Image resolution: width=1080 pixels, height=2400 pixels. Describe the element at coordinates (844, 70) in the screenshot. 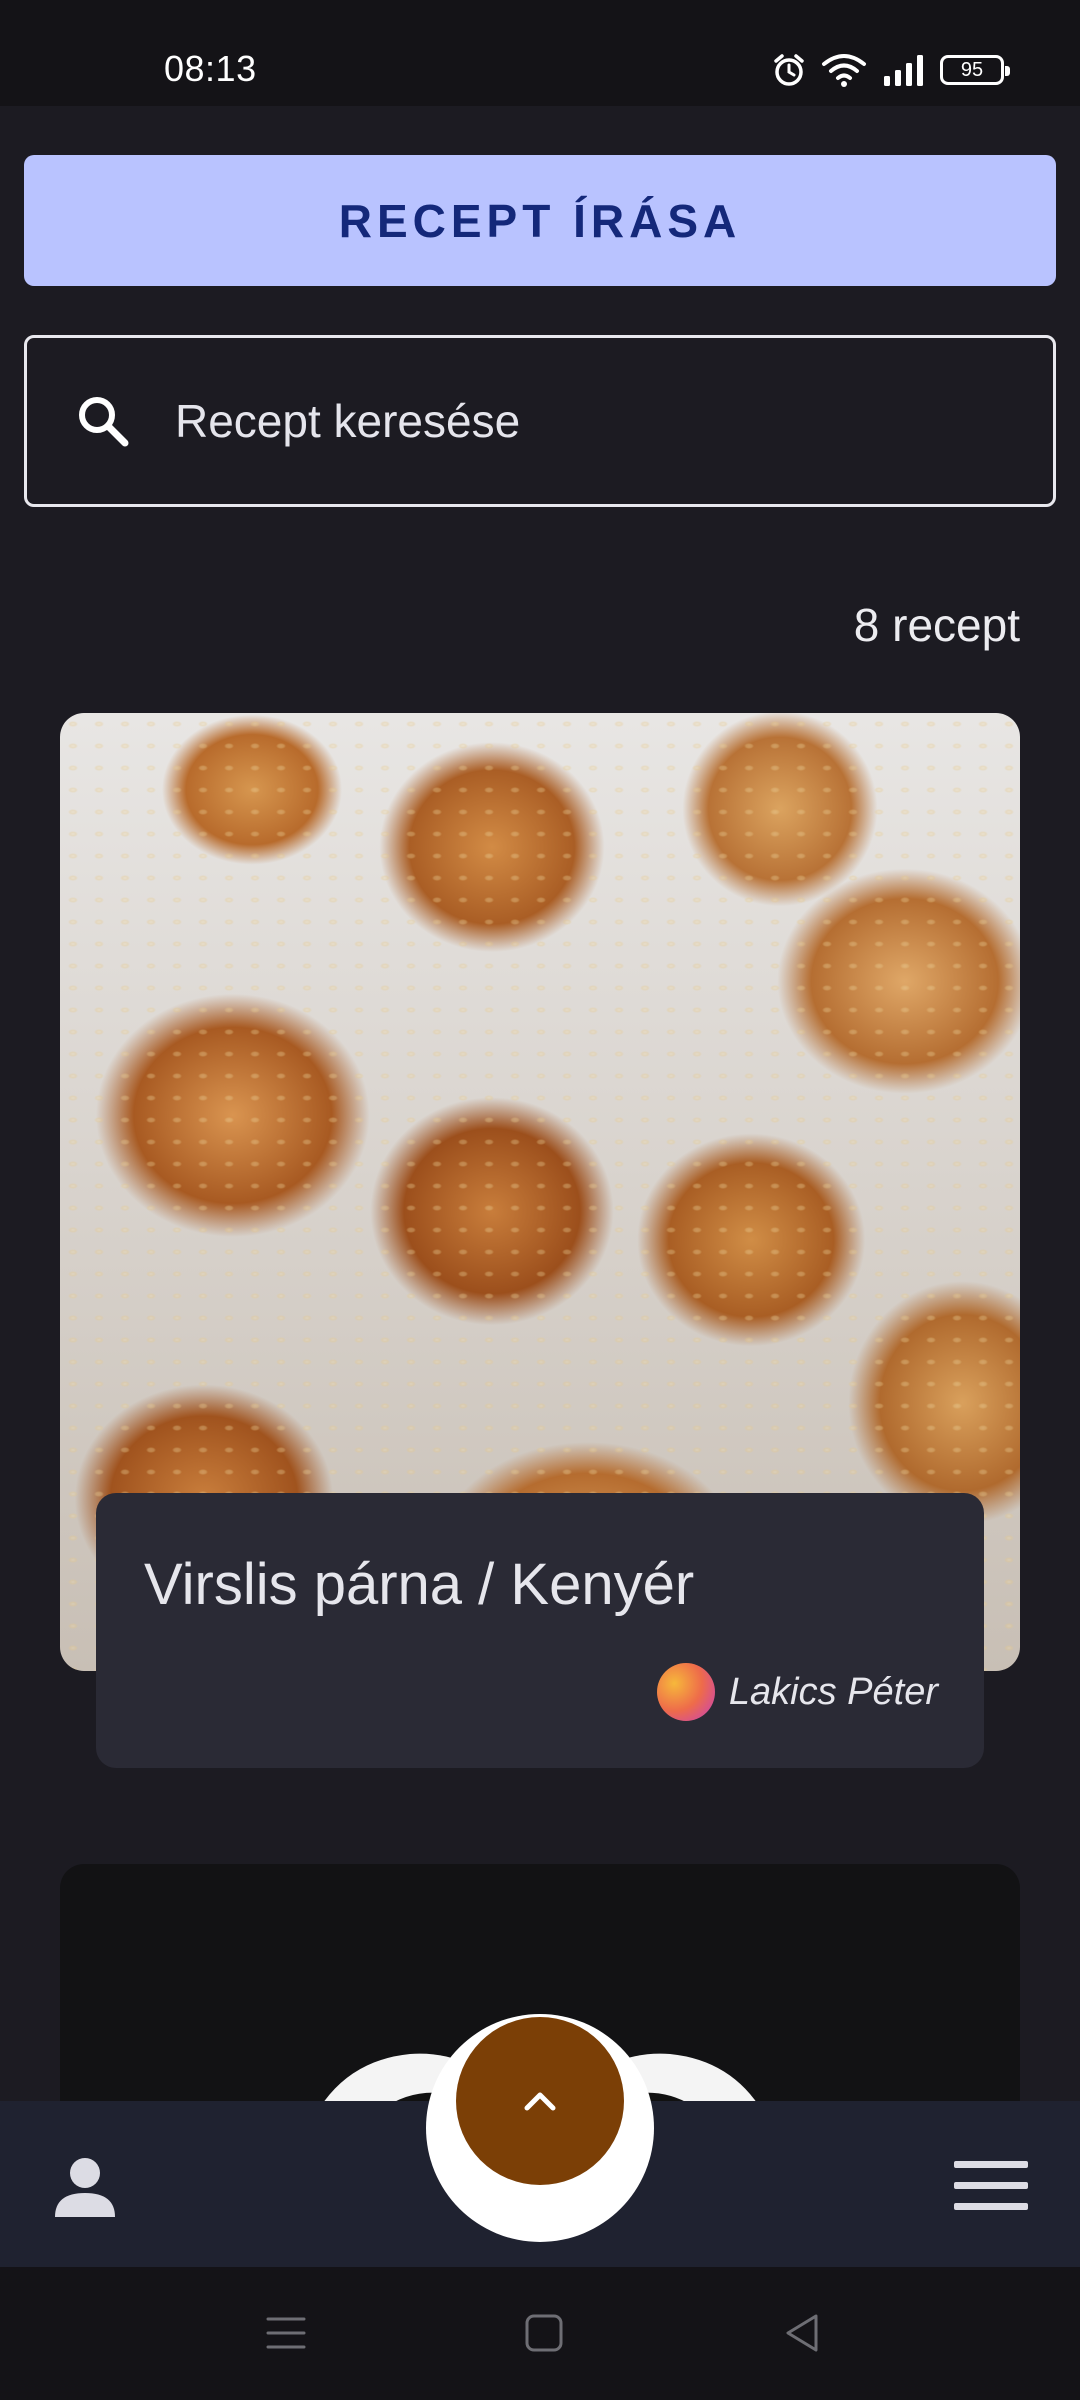

I see `wifi-icon` at that location.